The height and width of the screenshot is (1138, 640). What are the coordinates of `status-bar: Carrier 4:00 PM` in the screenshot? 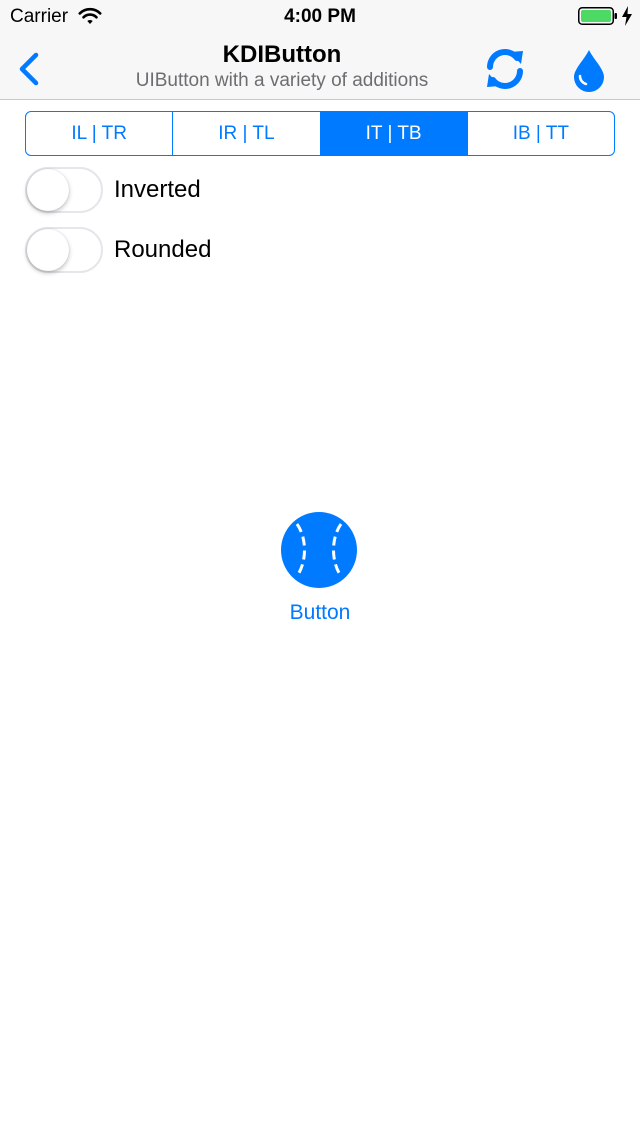 It's located at (320, 20).